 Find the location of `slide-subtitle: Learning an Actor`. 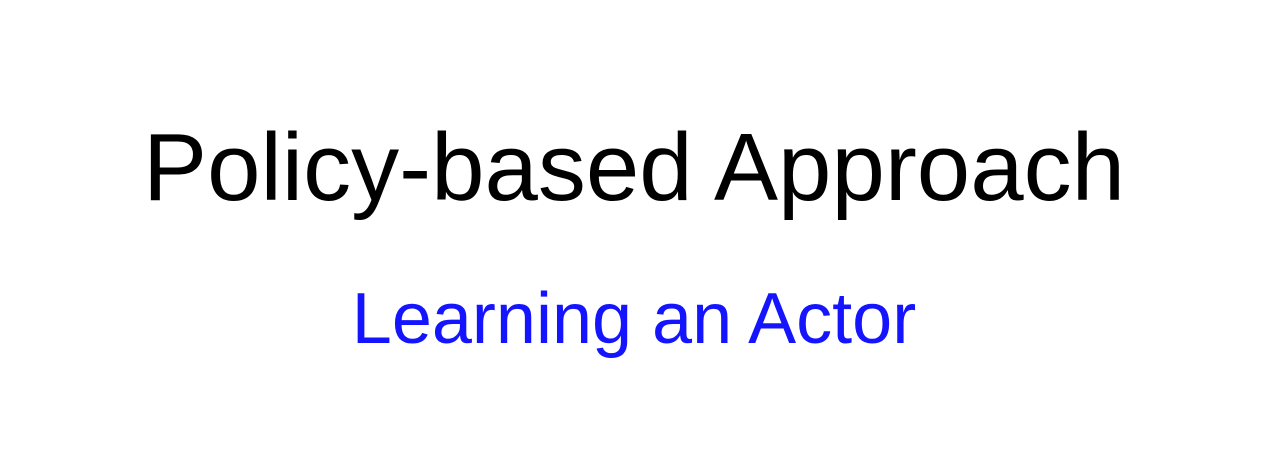

slide-subtitle: Learning an Actor is located at coordinates (634, 319).